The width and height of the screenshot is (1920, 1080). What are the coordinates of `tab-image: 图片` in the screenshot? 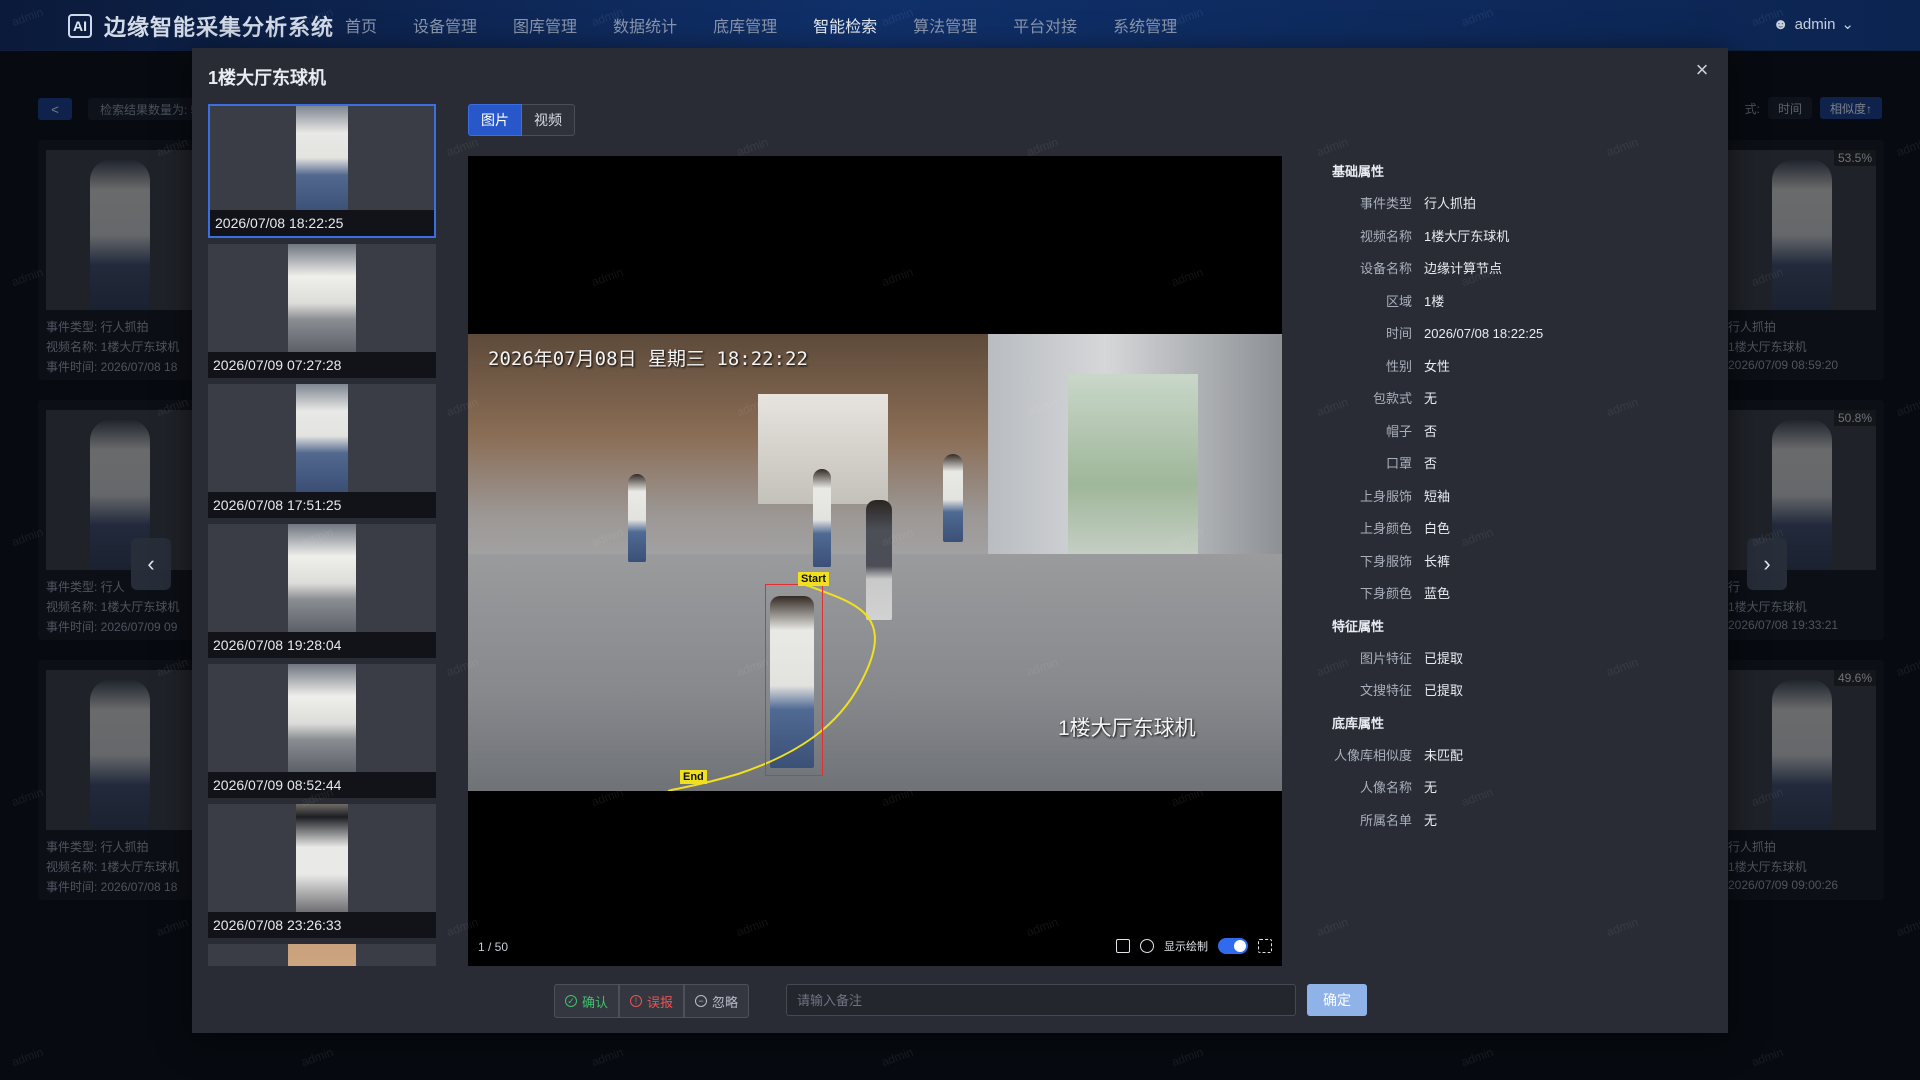 It's located at (495, 120).